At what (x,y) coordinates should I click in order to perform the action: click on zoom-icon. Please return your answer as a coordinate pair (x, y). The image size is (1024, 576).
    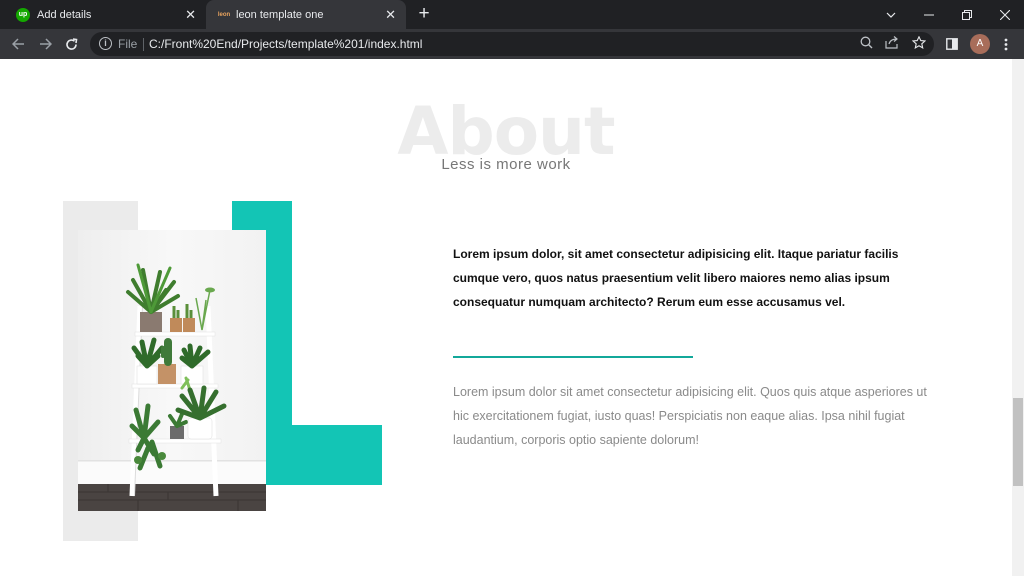
    Looking at the image, I should click on (866, 44).